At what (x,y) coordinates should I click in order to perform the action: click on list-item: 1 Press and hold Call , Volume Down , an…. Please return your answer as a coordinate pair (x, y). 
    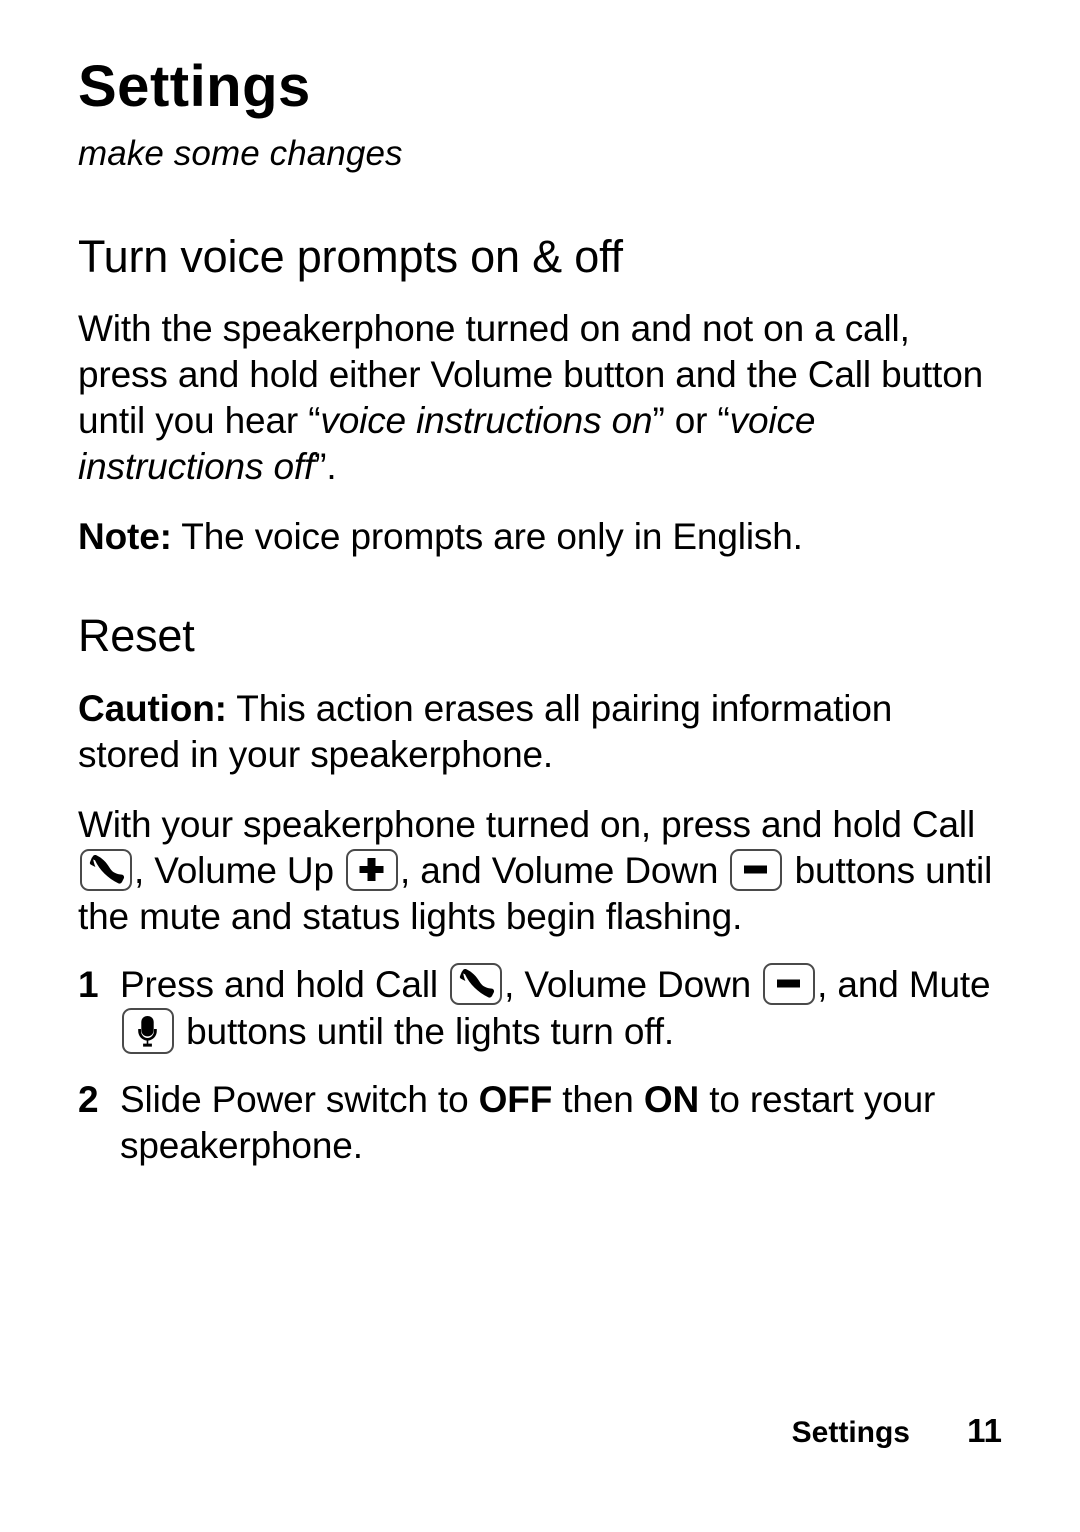
    Looking at the image, I should click on (540, 997).